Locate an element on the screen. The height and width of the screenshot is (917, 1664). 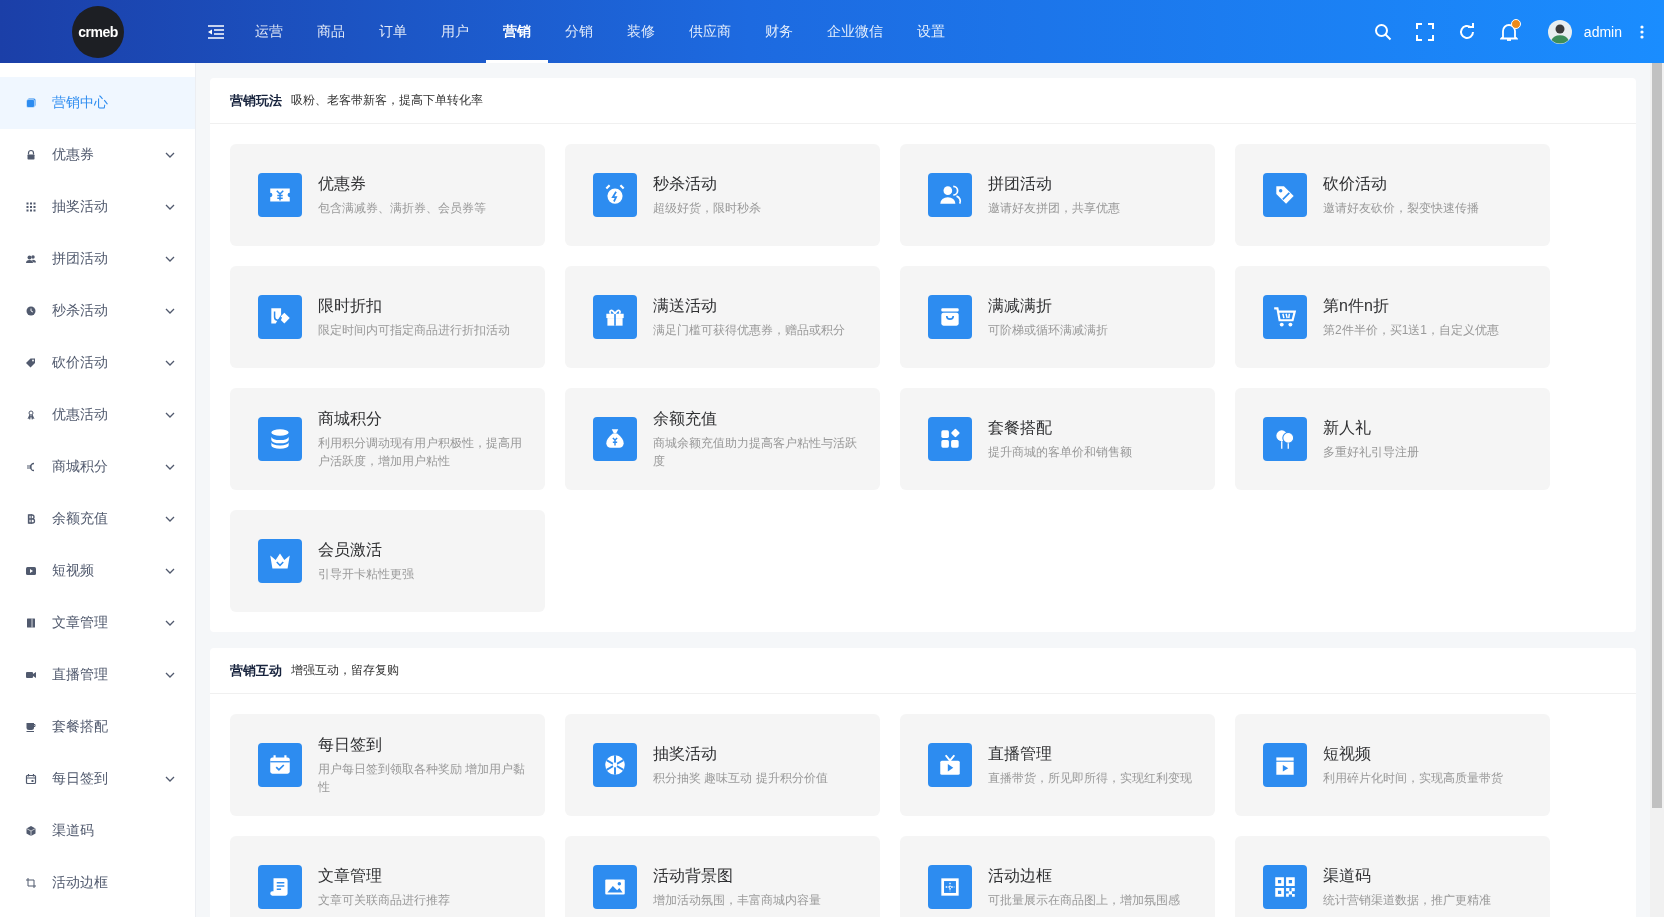
sidebar-item: 优惠券 is located at coordinates (97, 155).